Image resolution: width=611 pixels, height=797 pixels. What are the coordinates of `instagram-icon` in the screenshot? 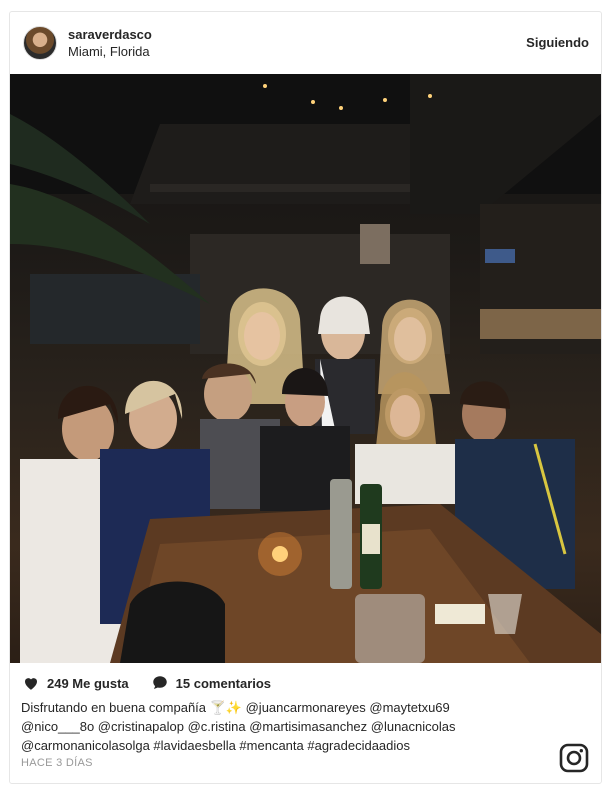 It's located at (574, 758).